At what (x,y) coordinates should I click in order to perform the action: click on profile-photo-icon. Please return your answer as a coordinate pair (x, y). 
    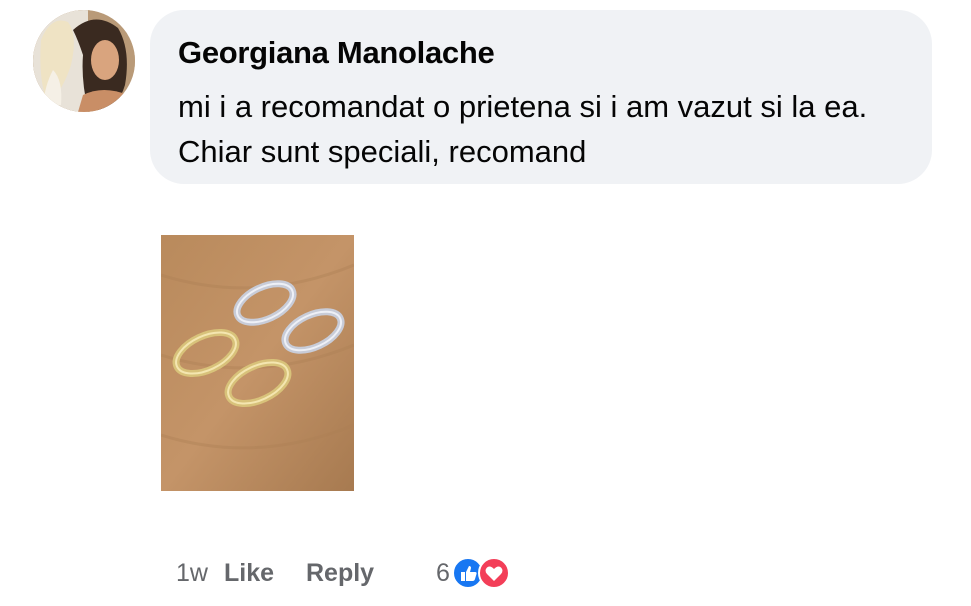
    Looking at the image, I should click on (84, 61).